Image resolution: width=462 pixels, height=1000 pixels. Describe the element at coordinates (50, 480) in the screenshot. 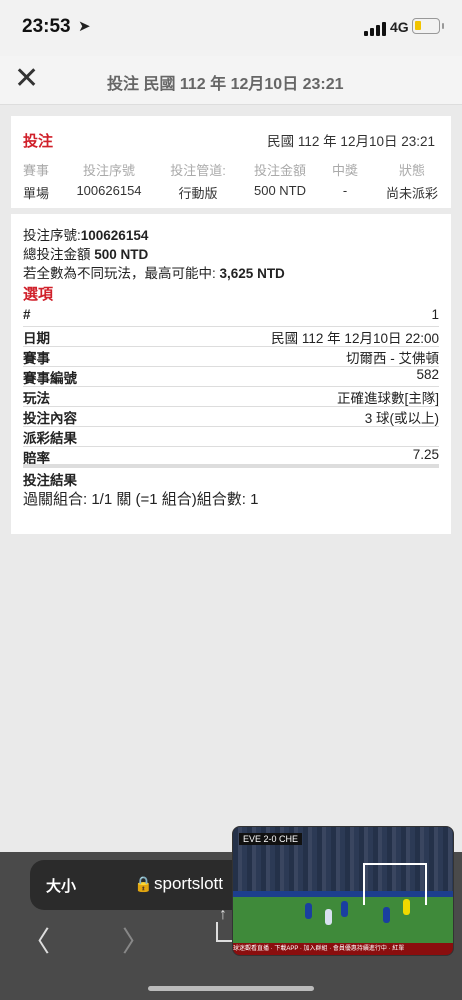

I see `row-key: 投注結果` at that location.